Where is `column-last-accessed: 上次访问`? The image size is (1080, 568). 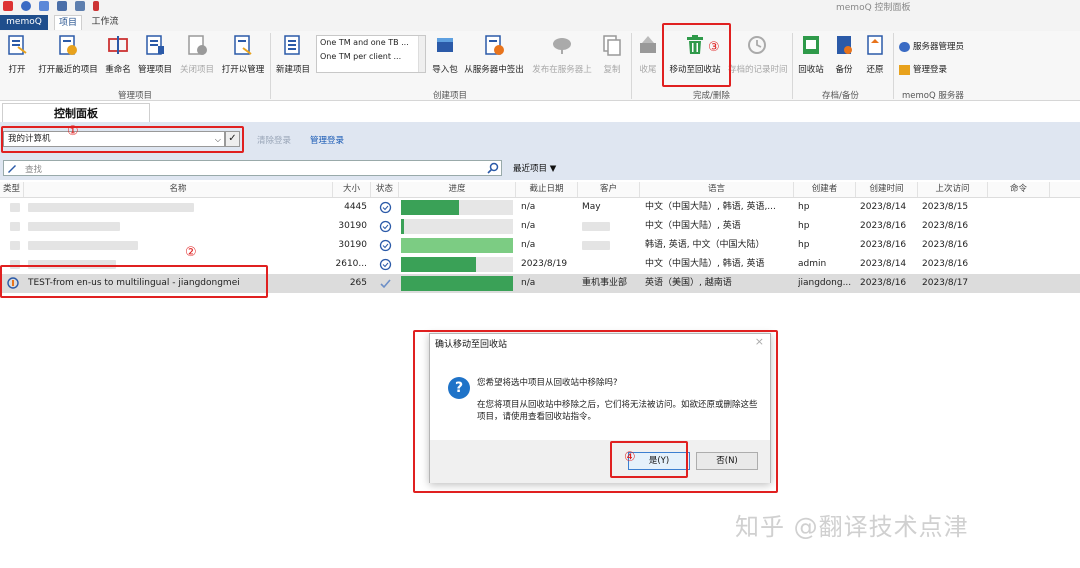 column-last-accessed: 上次访问 is located at coordinates (953, 189).